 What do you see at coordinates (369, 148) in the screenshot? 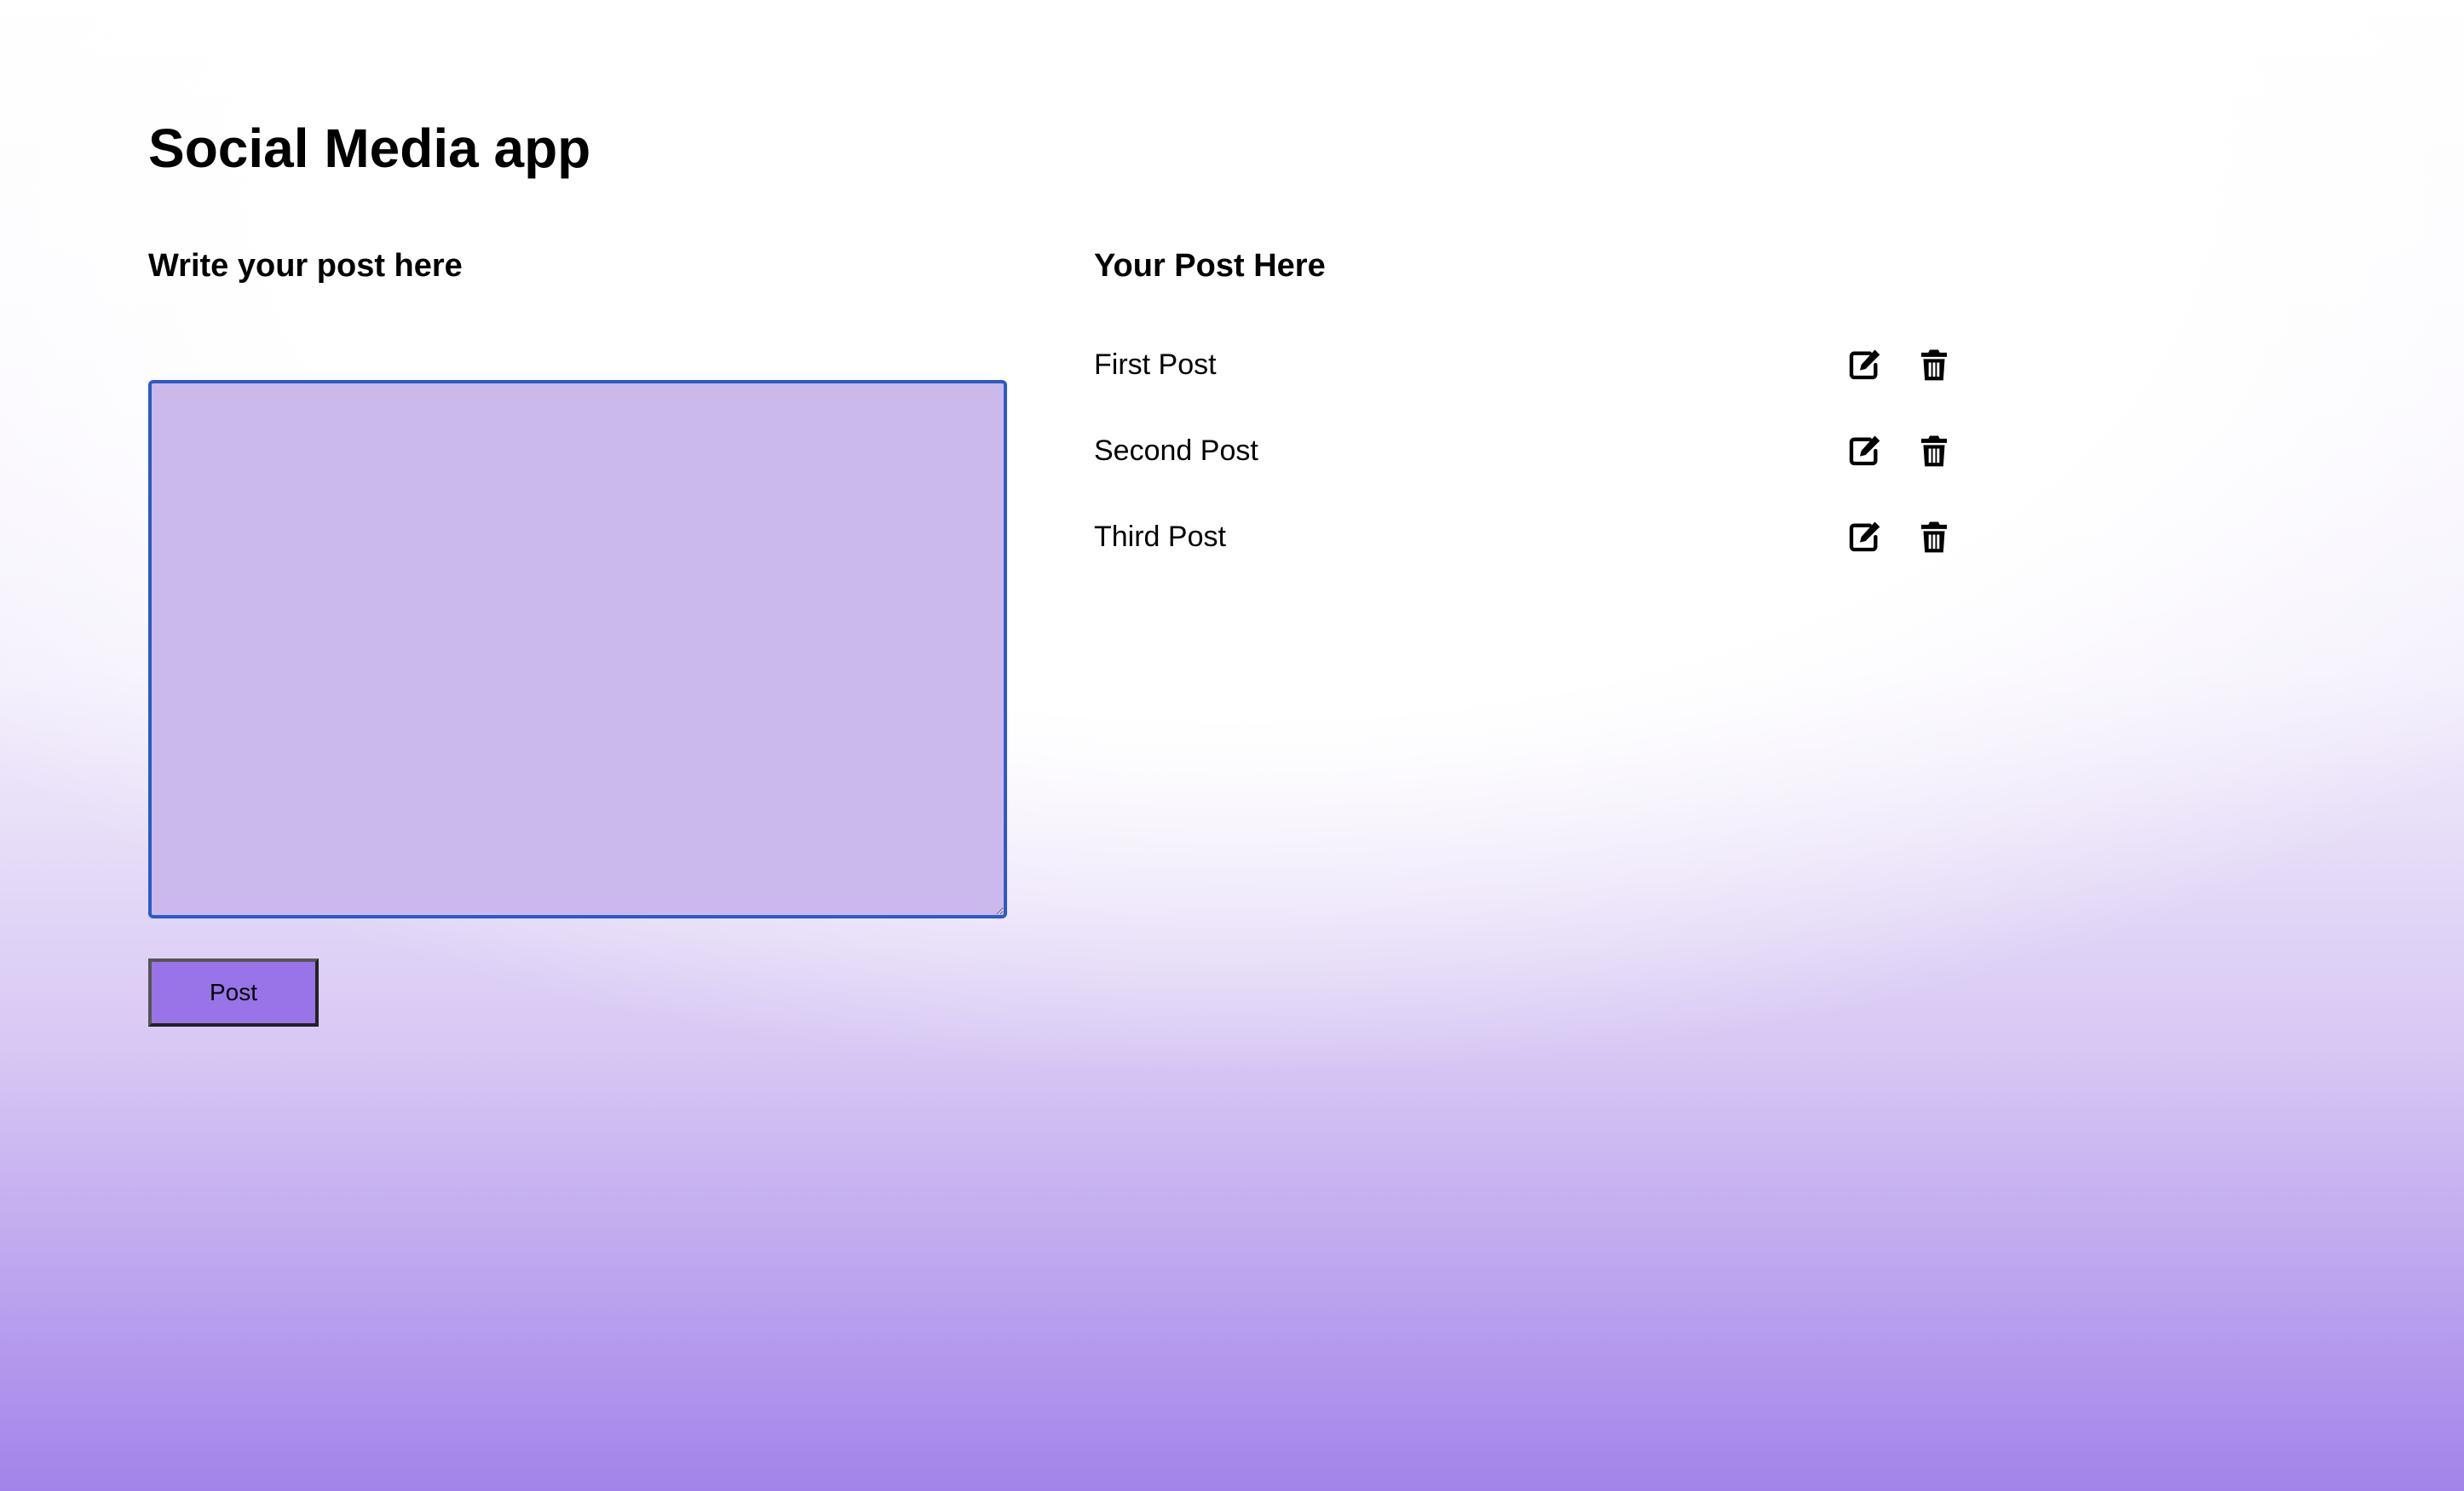
I see `app-title: Social Media app` at bounding box center [369, 148].